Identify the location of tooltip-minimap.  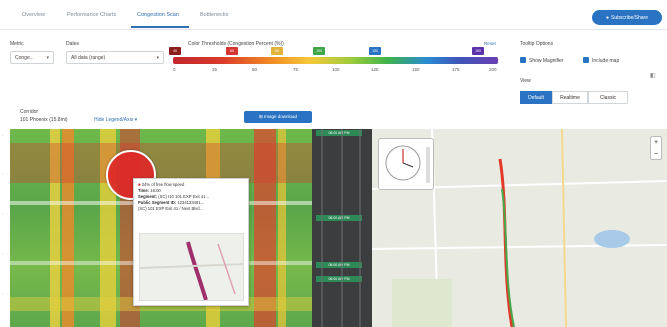
(191, 267).